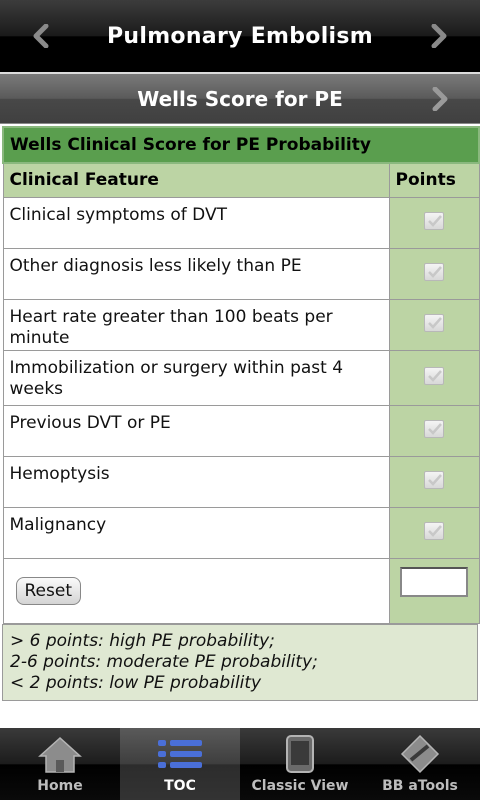 This screenshot has width=480, height=800. Describe the element at coordinates (196, 430) in the screenshot. I see `feature-label: Previous DVT or PE` at that location.